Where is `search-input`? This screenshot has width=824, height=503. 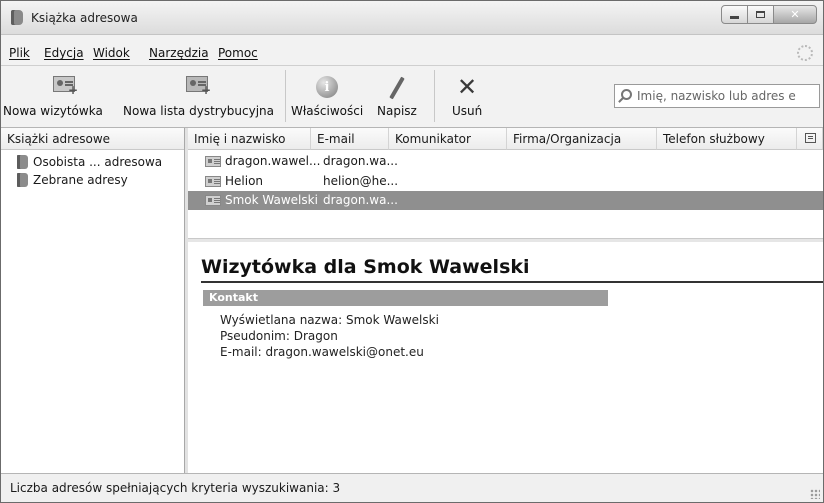
search-input is located at coordinates (727, 96).